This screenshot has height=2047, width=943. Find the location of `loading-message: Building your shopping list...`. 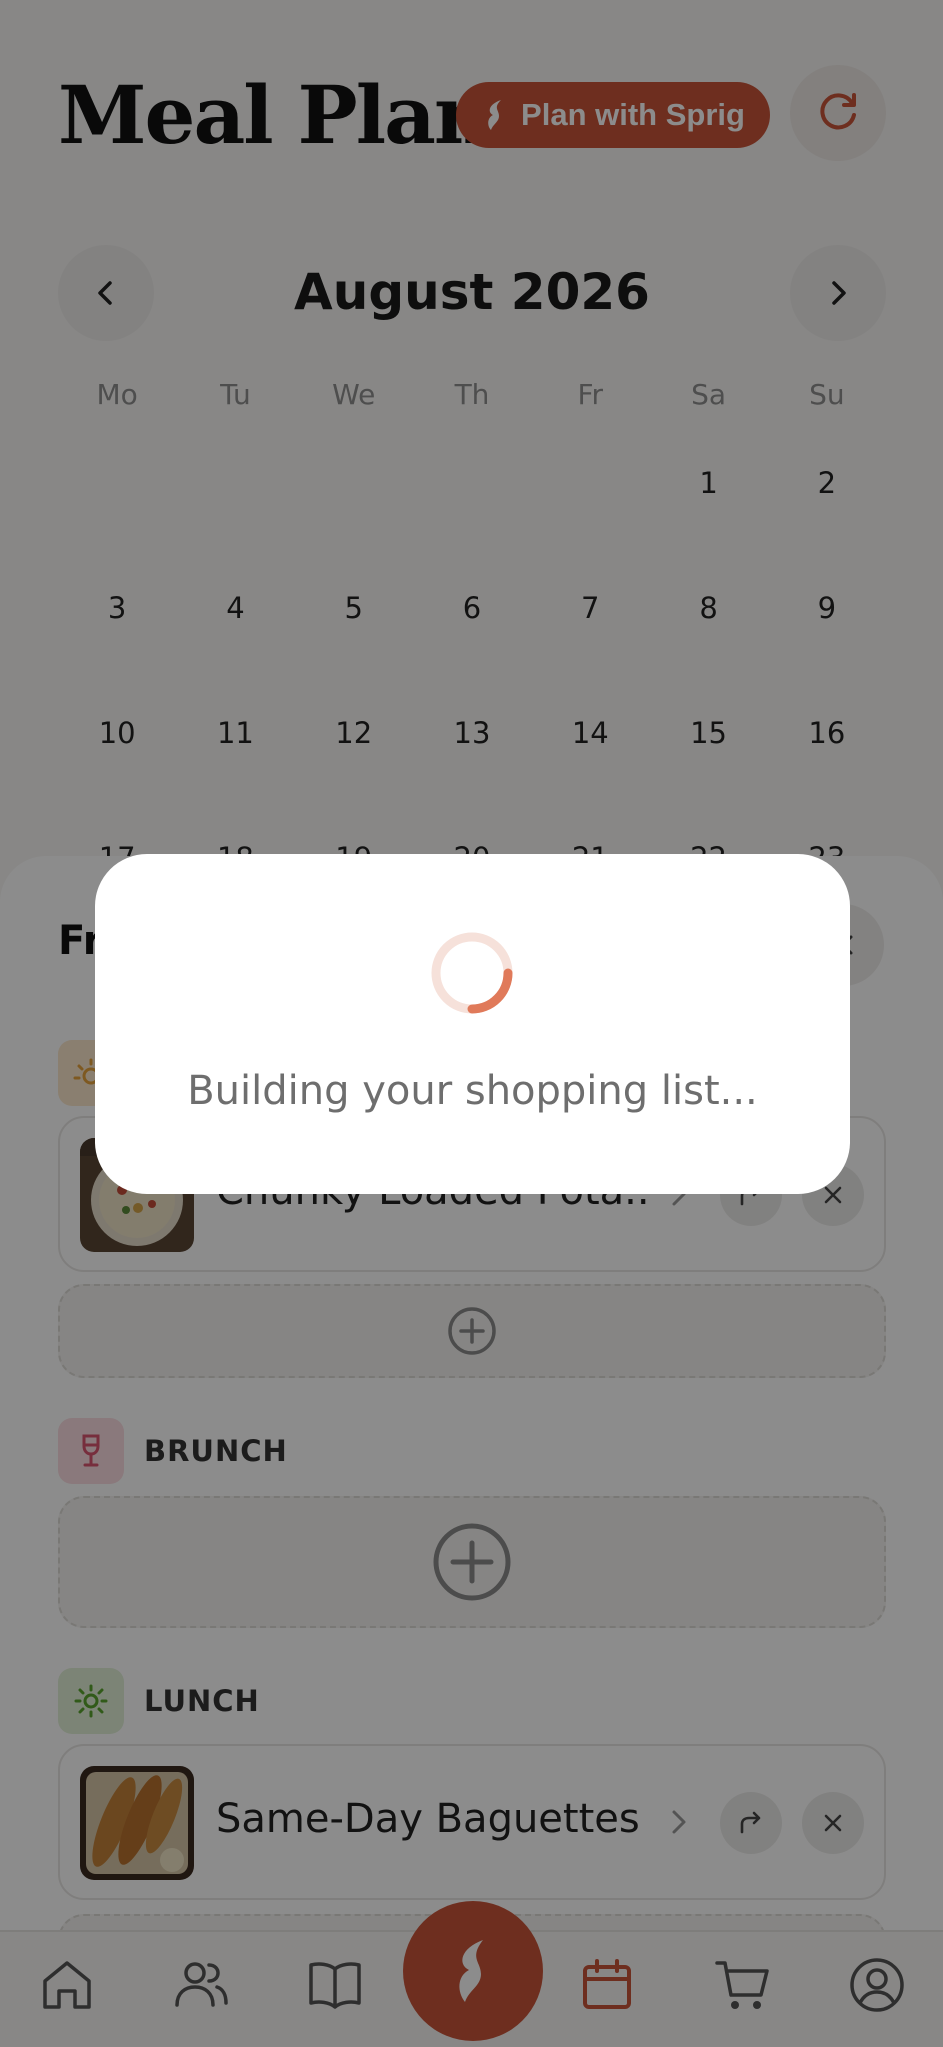

loading-message: Building your shopping list... is located at coordinates (472, 1091).